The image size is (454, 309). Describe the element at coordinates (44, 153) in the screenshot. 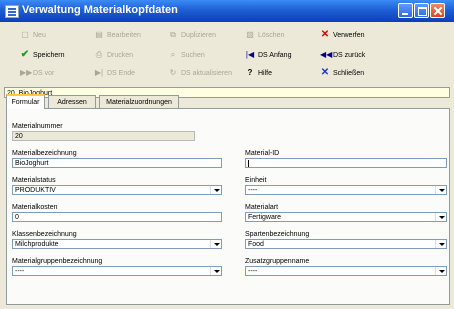

I see `materialbezeichnung-label: Materialbezeichnung` at that location.